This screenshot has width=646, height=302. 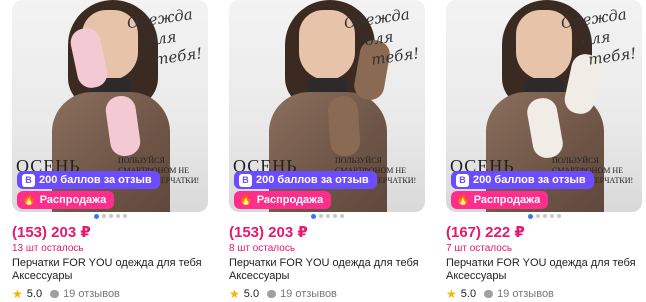 What do you see at coordinates (262, 248) in the screenshot?
I see `stock-left: 8 шт осталось` at bounding box center [262, 248].